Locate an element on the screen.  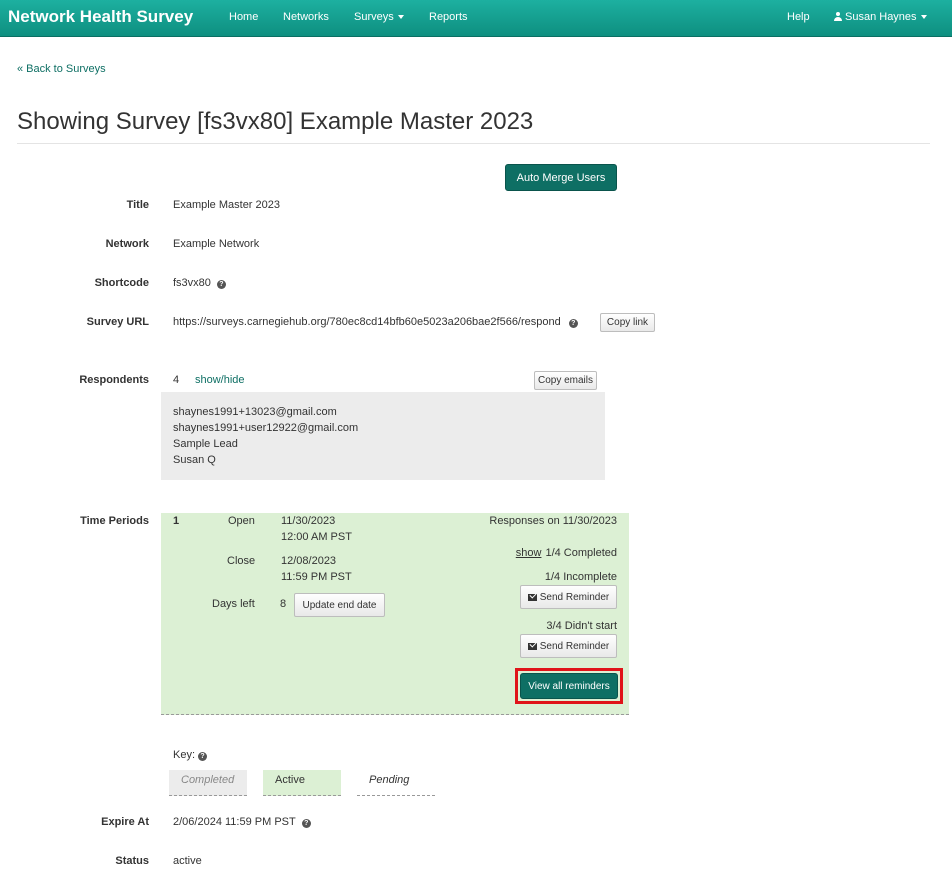
brand-logo: Network Health Survey is located at coordinates (100, 17).